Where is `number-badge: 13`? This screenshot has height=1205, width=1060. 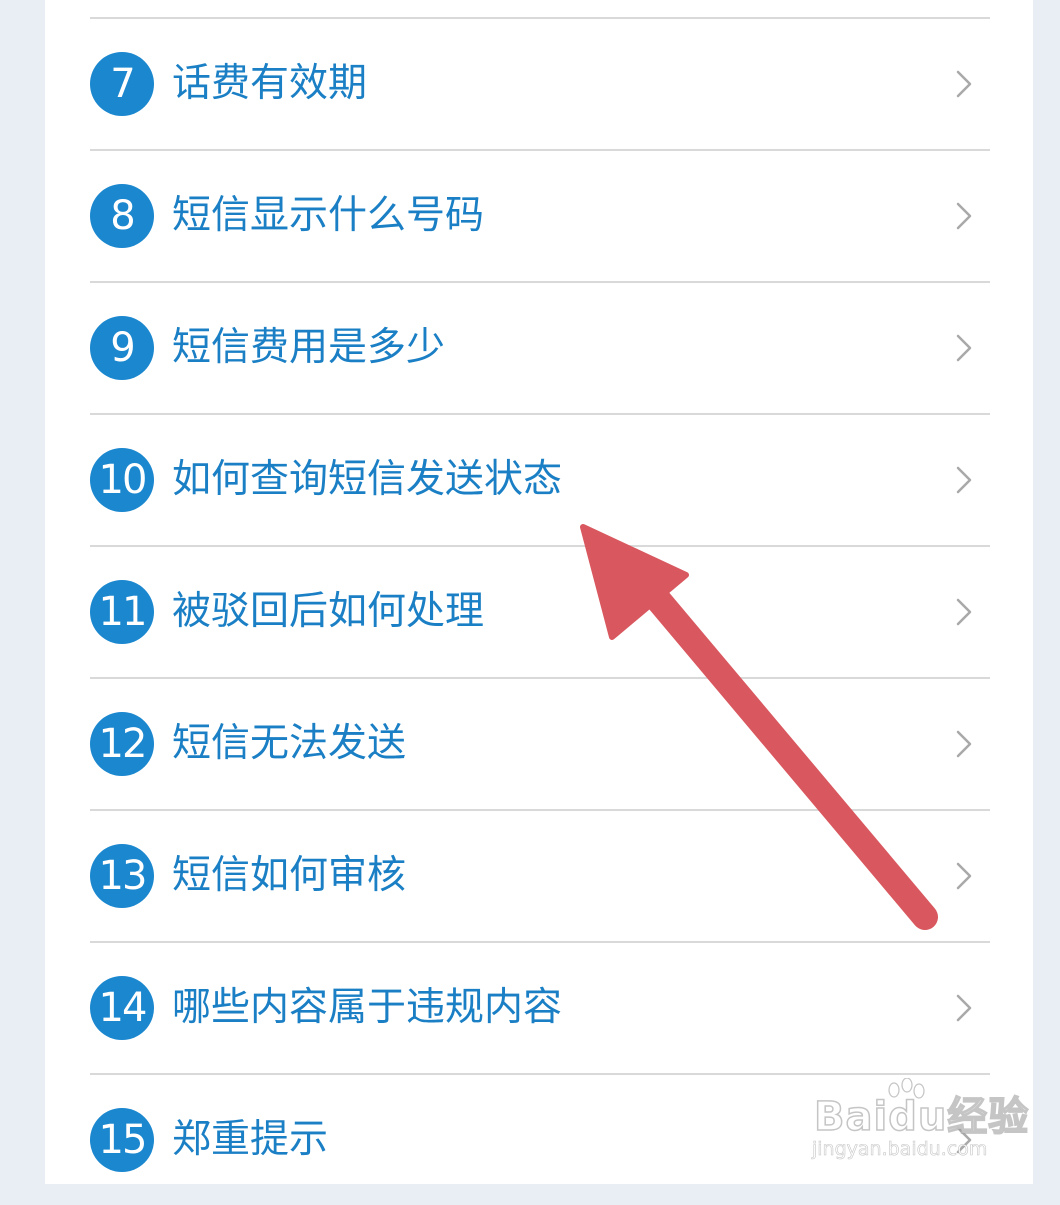
number-badge: 13 is located at coordinates (122, 876).